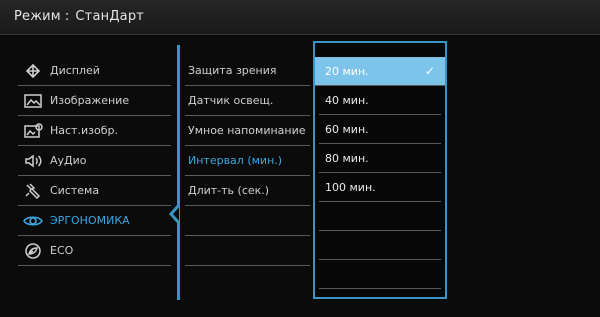 This screenshot has width=600, height=317. Describe the element at coordinates (94, 251) in the screenshot. I see `menu-item-eco: ECO` at that location.